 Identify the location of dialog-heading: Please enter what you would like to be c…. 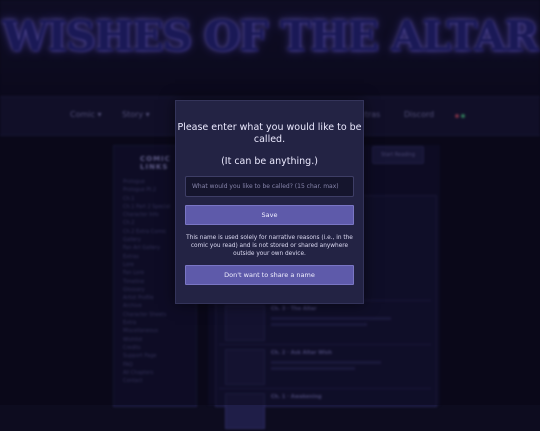
(269, 133).